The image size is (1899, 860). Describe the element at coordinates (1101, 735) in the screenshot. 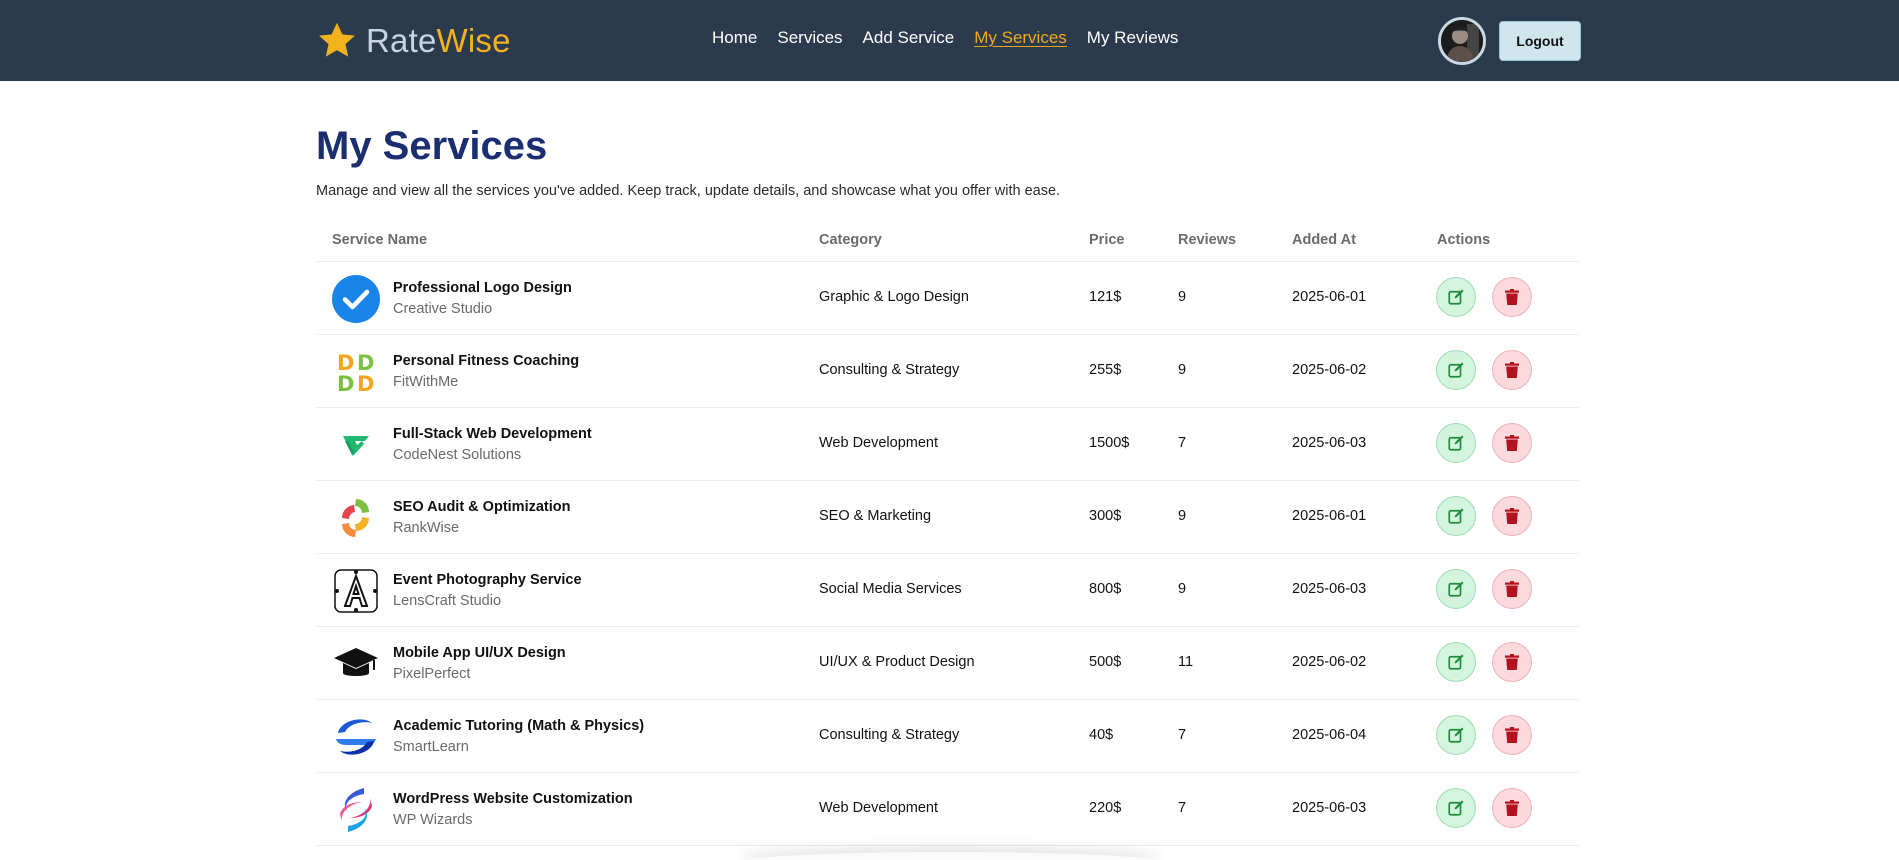

I see `service-price: 40$` at that location.